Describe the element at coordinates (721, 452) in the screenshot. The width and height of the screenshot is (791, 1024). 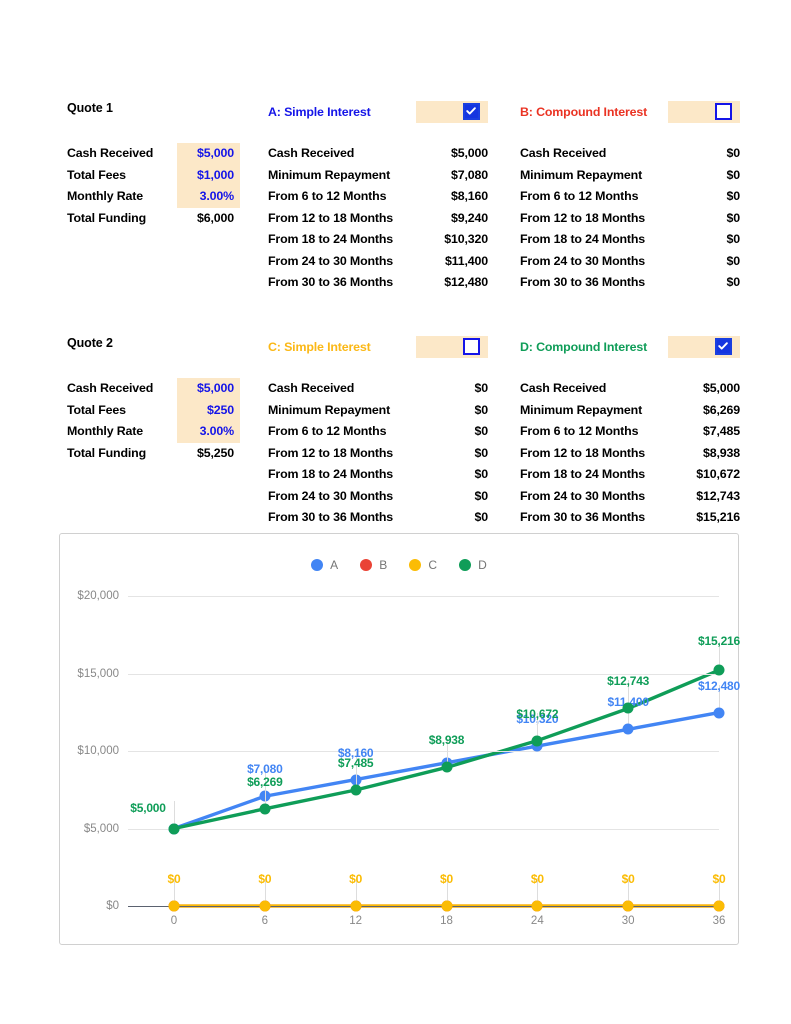
I see `option-row-value: $8,938` at that location.